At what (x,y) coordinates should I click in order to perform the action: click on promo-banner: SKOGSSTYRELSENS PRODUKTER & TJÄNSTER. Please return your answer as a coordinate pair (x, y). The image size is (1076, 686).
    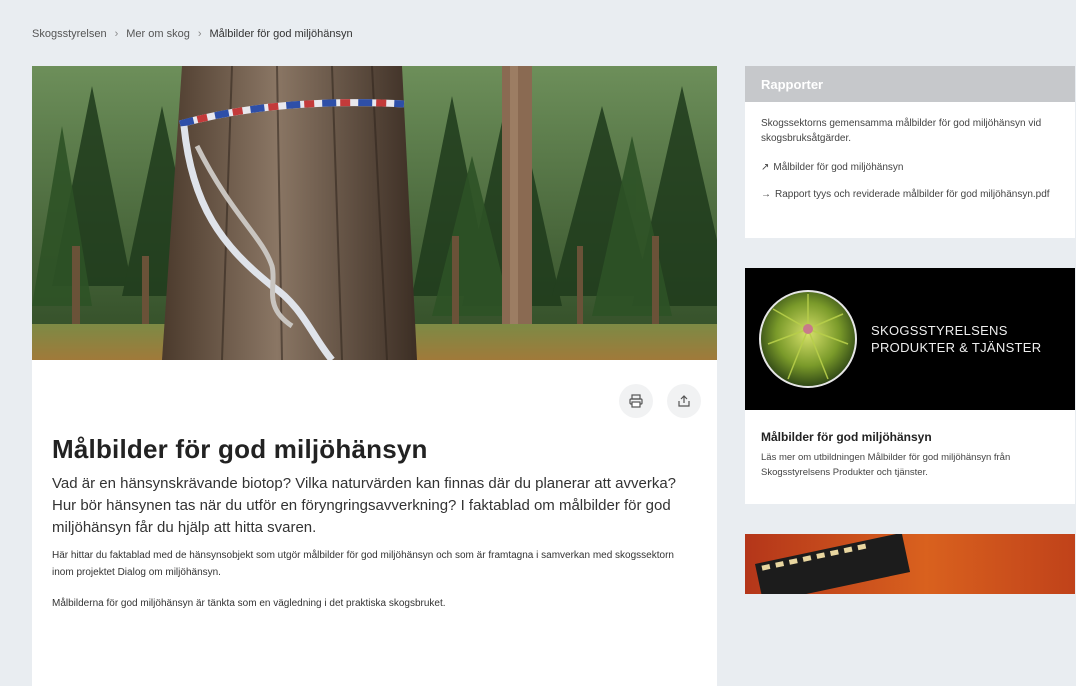
    Looking at the image, I should click on (910, 339).